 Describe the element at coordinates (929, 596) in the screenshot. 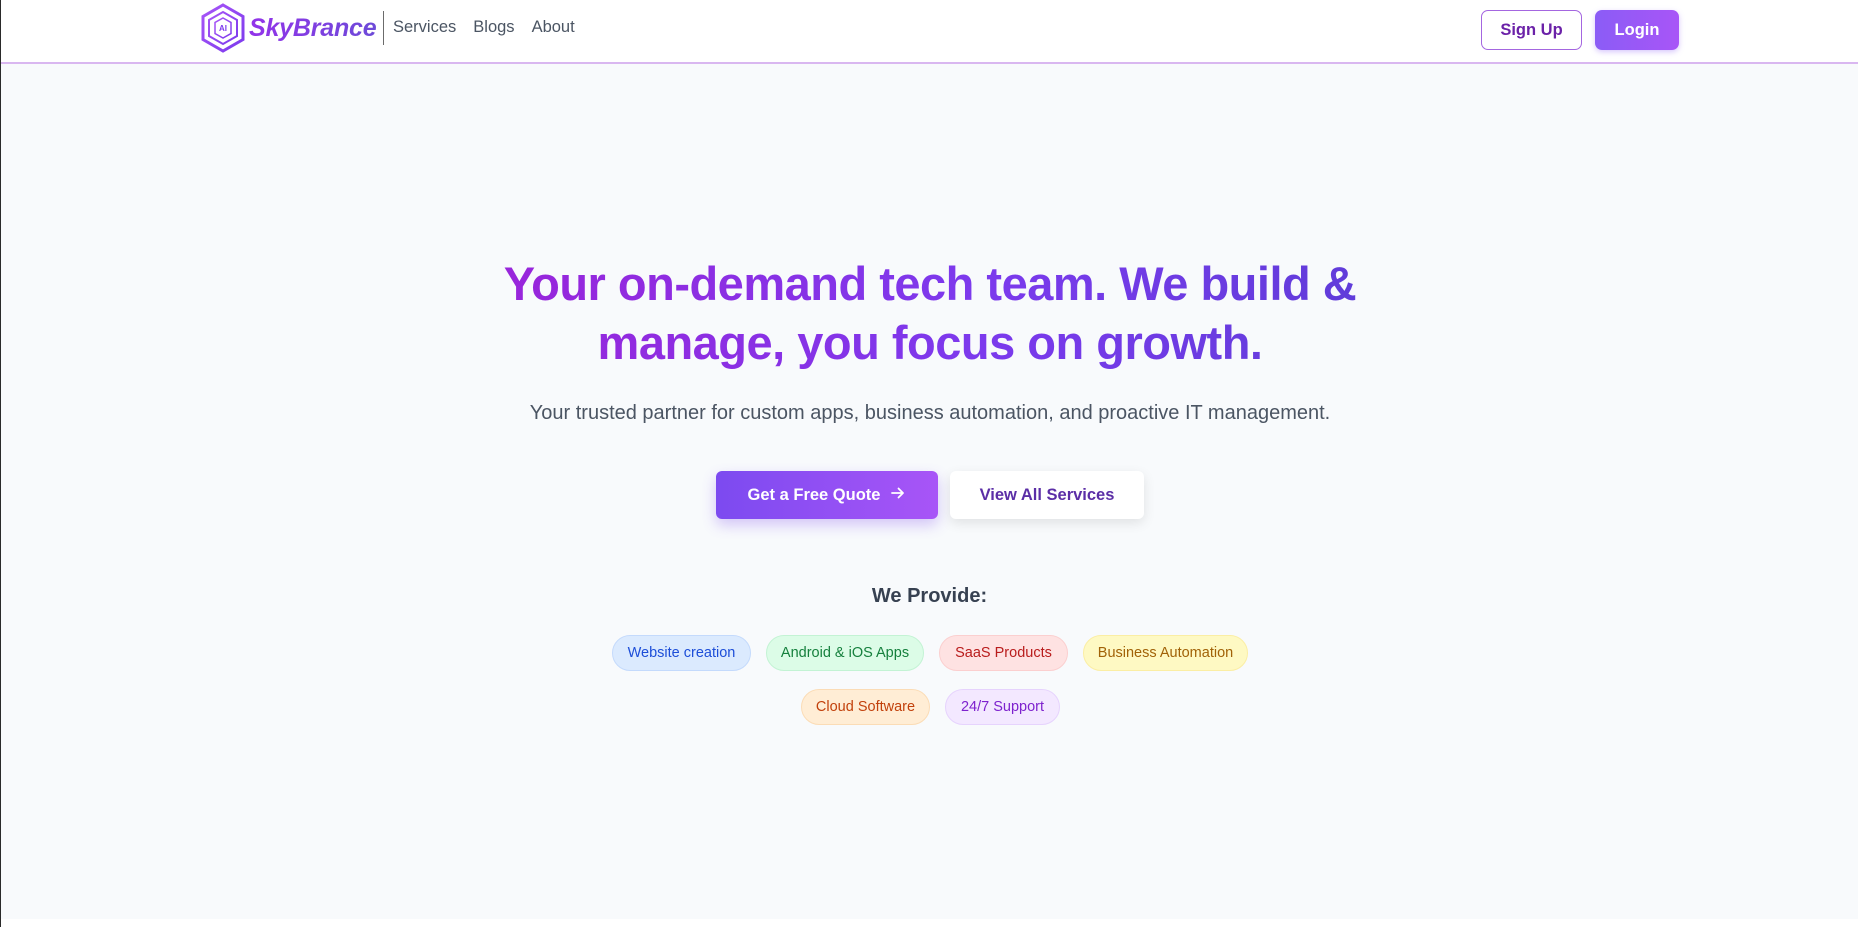

I see `we-provide-heading: We Provide:` at that location.